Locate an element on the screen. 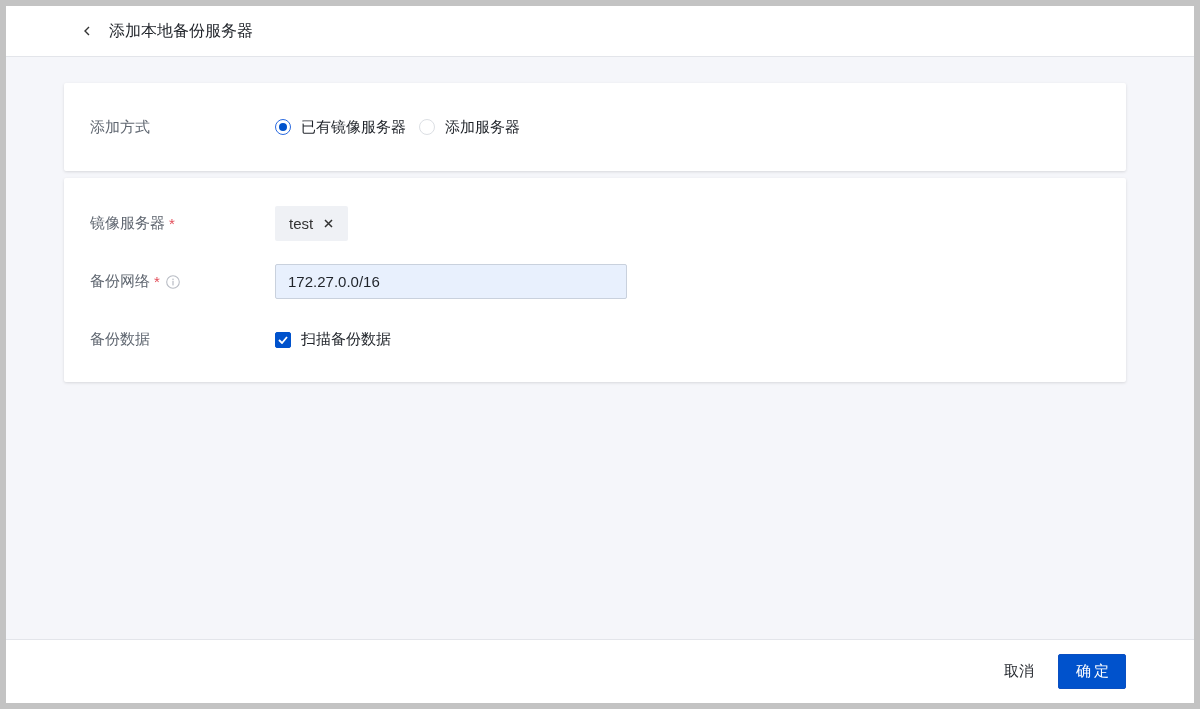 The width and height of the screenshot is (1200, 709). checkbox-option: 扫描备份数据 is located at coordinates (333, 339).